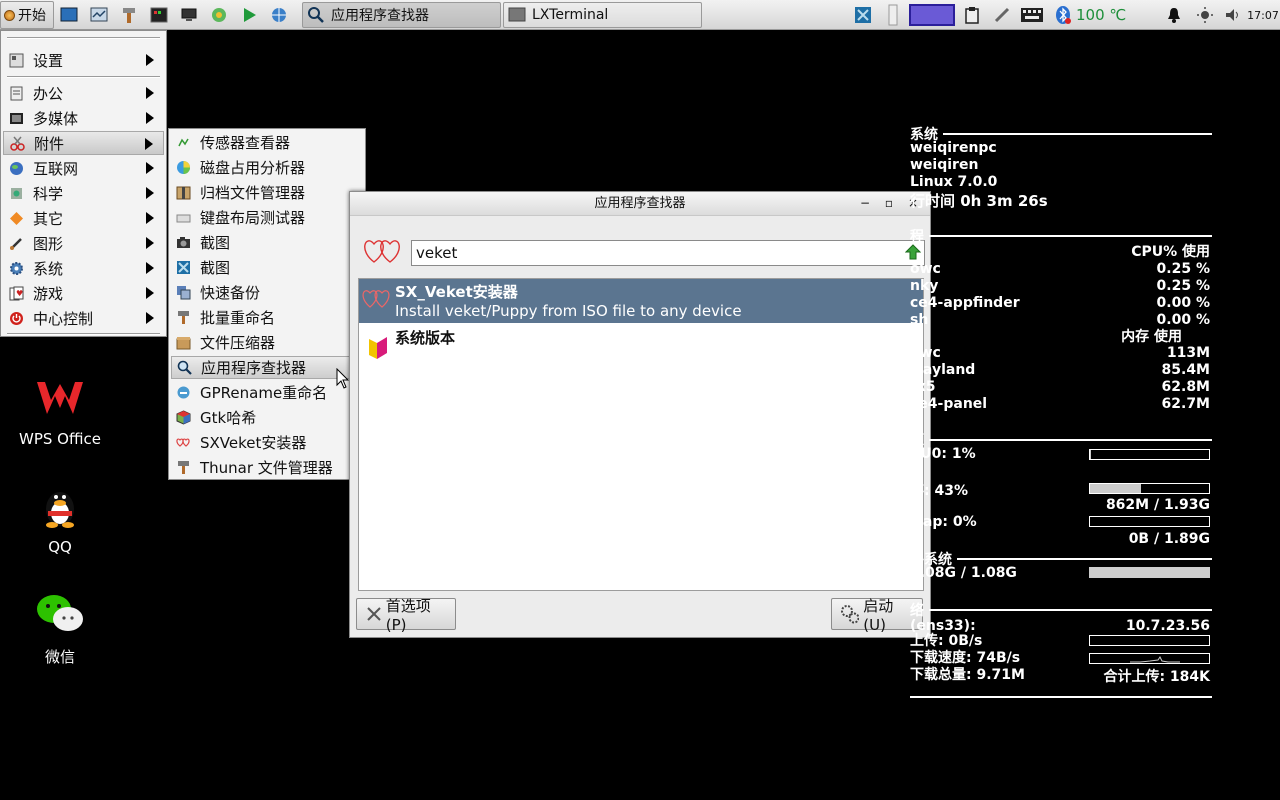 Image resolution: width=1280 pixels, height=800 pixels. Describe the element at coordinates (1002, 15) in the screenshot. I see `pen-icon` at that location.